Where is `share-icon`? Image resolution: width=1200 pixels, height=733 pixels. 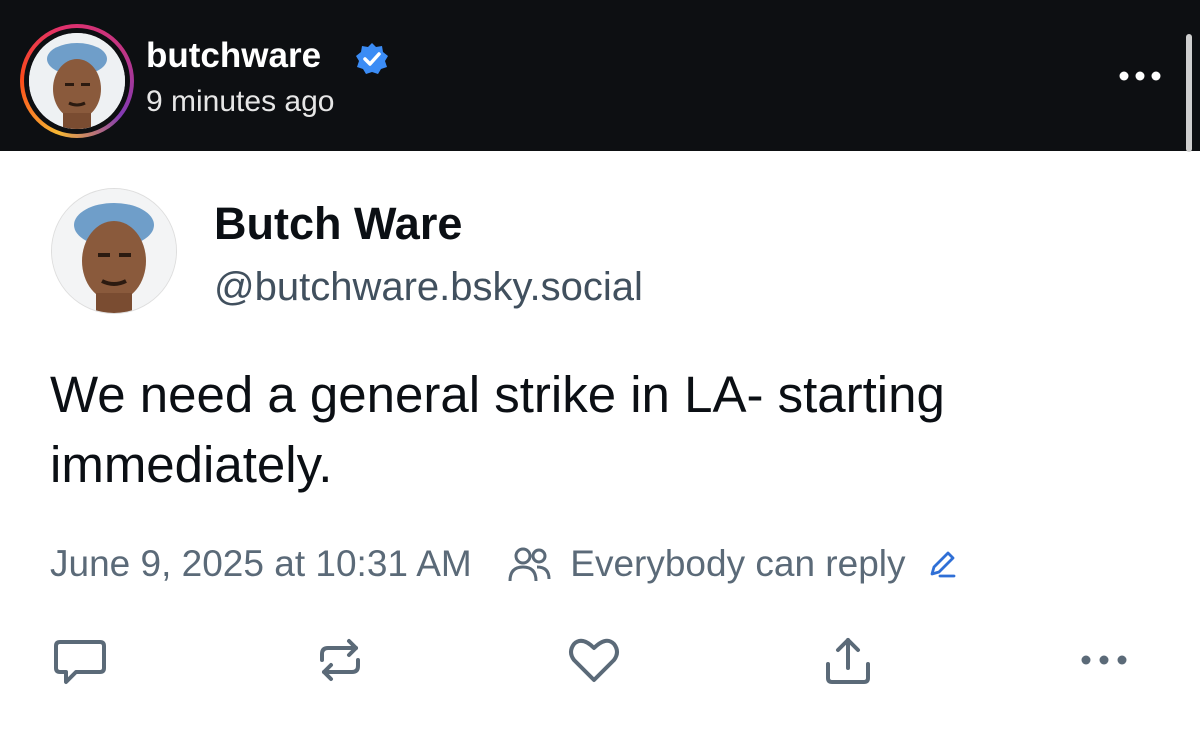 share-icon is located at coordinates (848, 660).